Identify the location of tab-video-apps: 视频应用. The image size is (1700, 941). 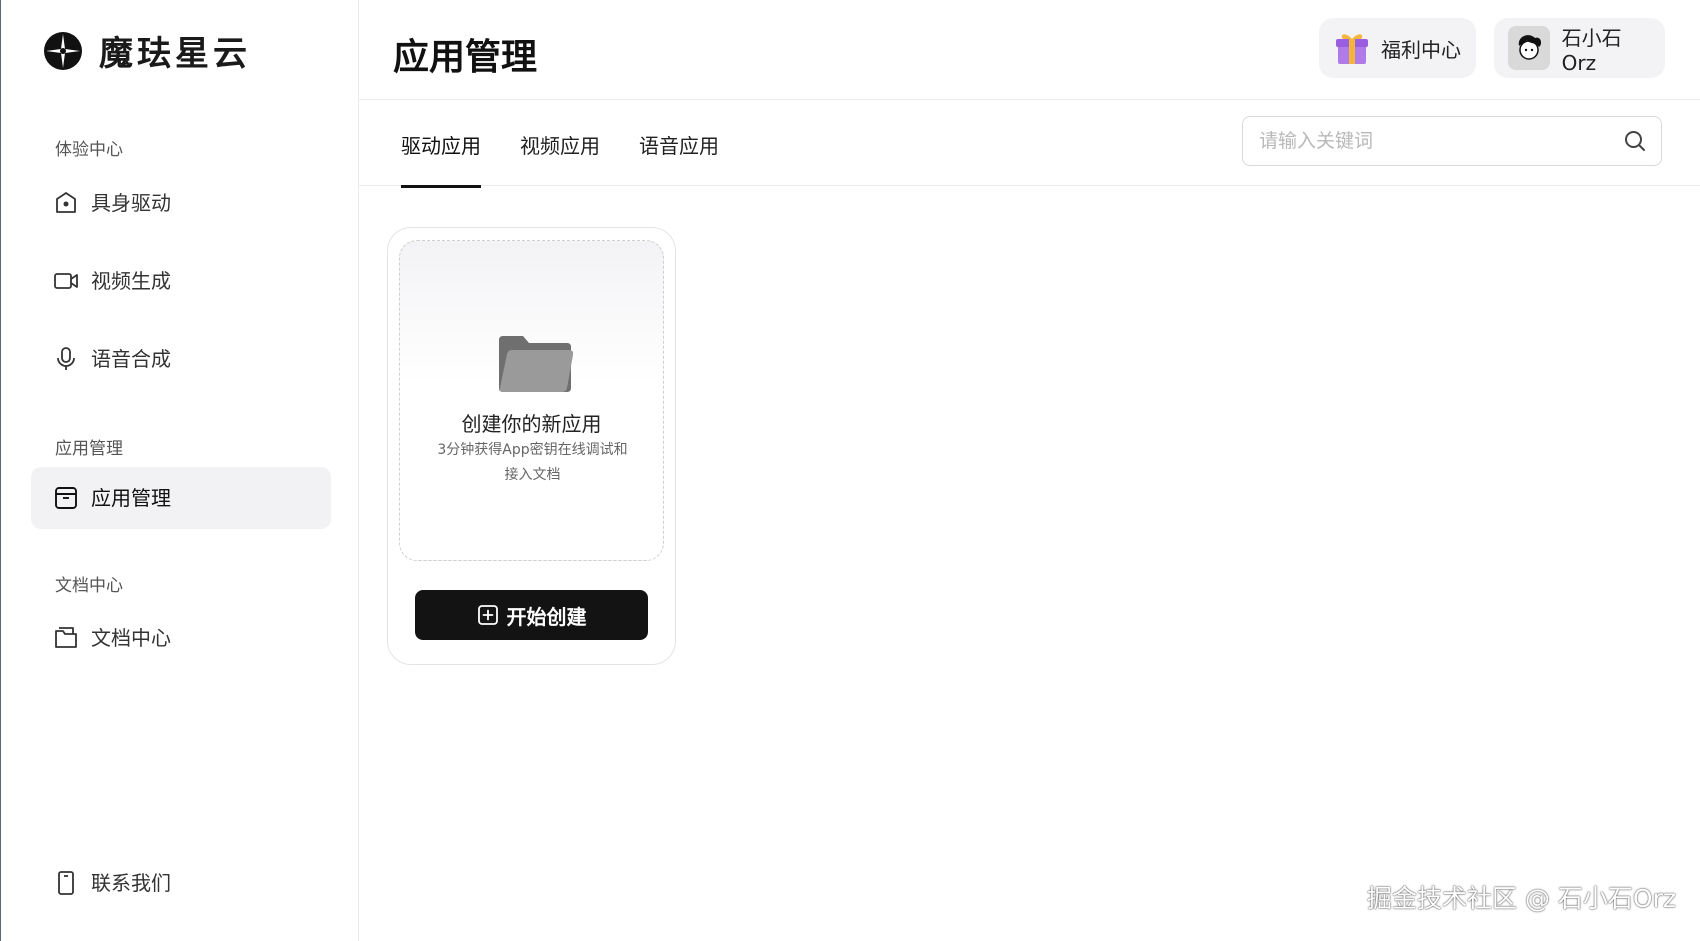
(560, 157).